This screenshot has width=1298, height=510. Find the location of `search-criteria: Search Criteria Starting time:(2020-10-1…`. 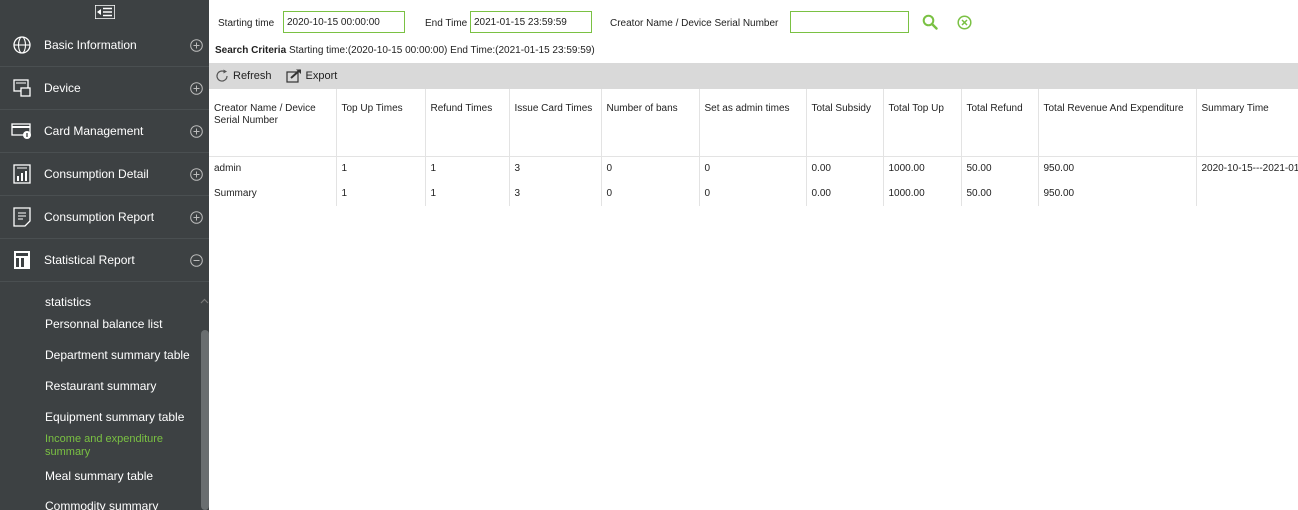

search-criteria: Search Criteria Starting time:(2020-10-1… is located at coordinates (405, 50).